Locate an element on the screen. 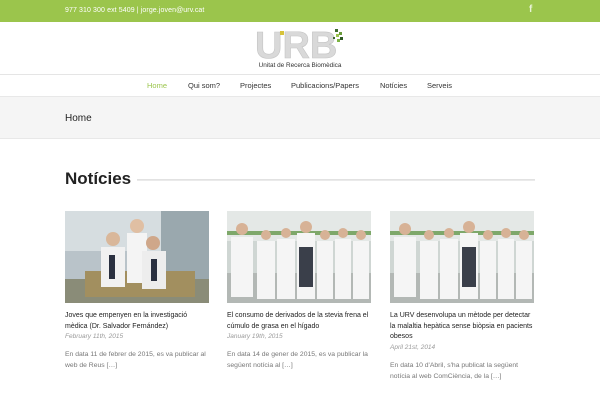 The width and height of the screenshot is (600, 400). nav-item-serveis: Serveis is located at coordinates (439, 85).